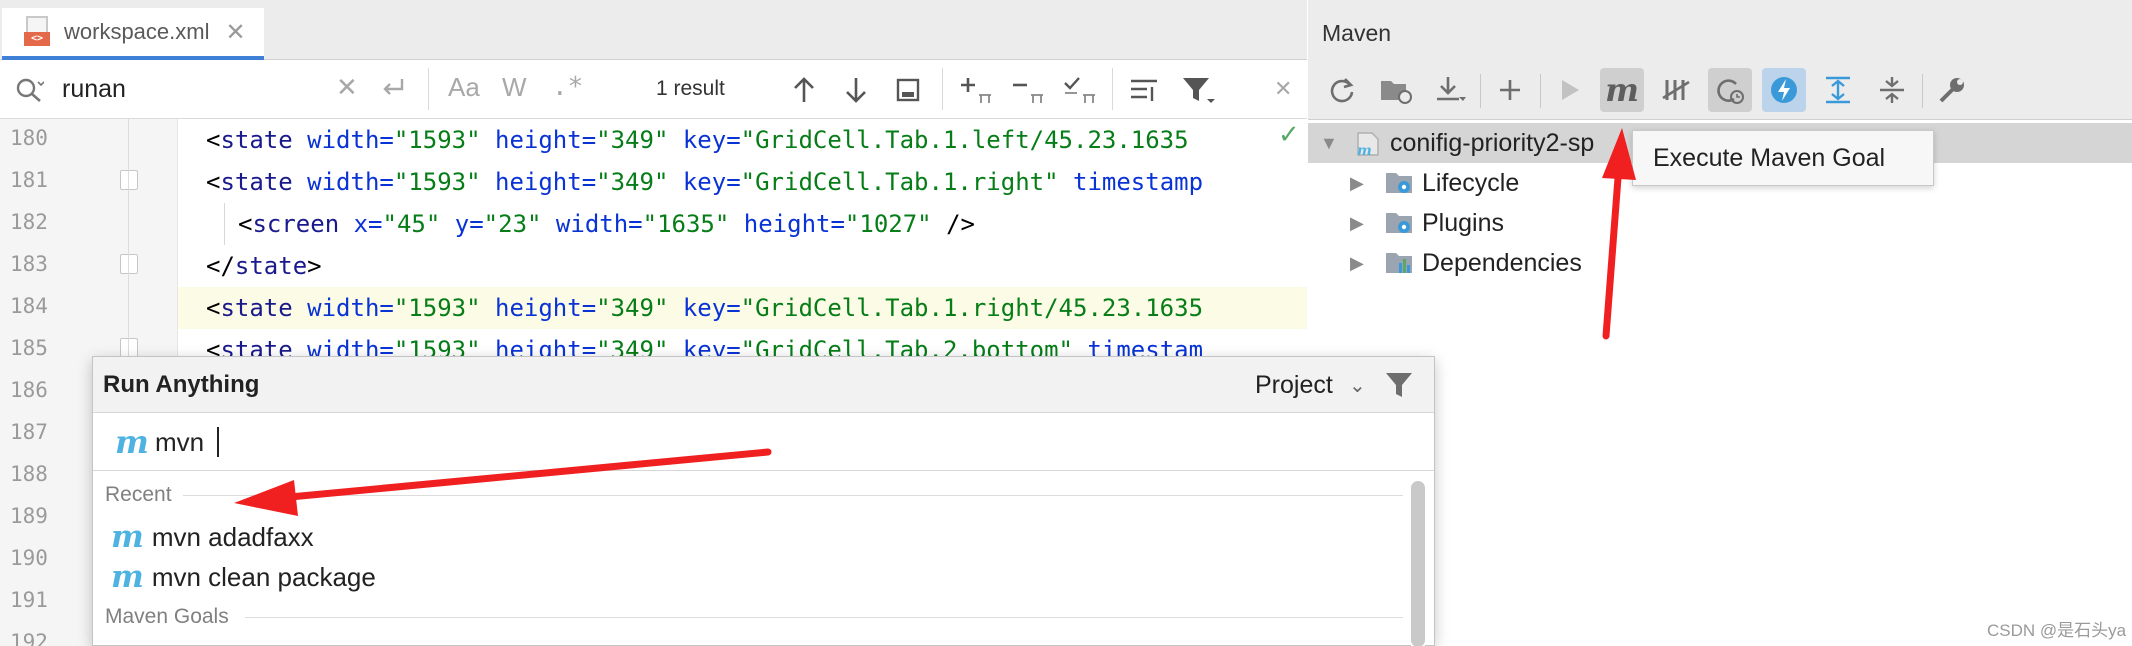  I want to click on search-icon, so click(29, 90).